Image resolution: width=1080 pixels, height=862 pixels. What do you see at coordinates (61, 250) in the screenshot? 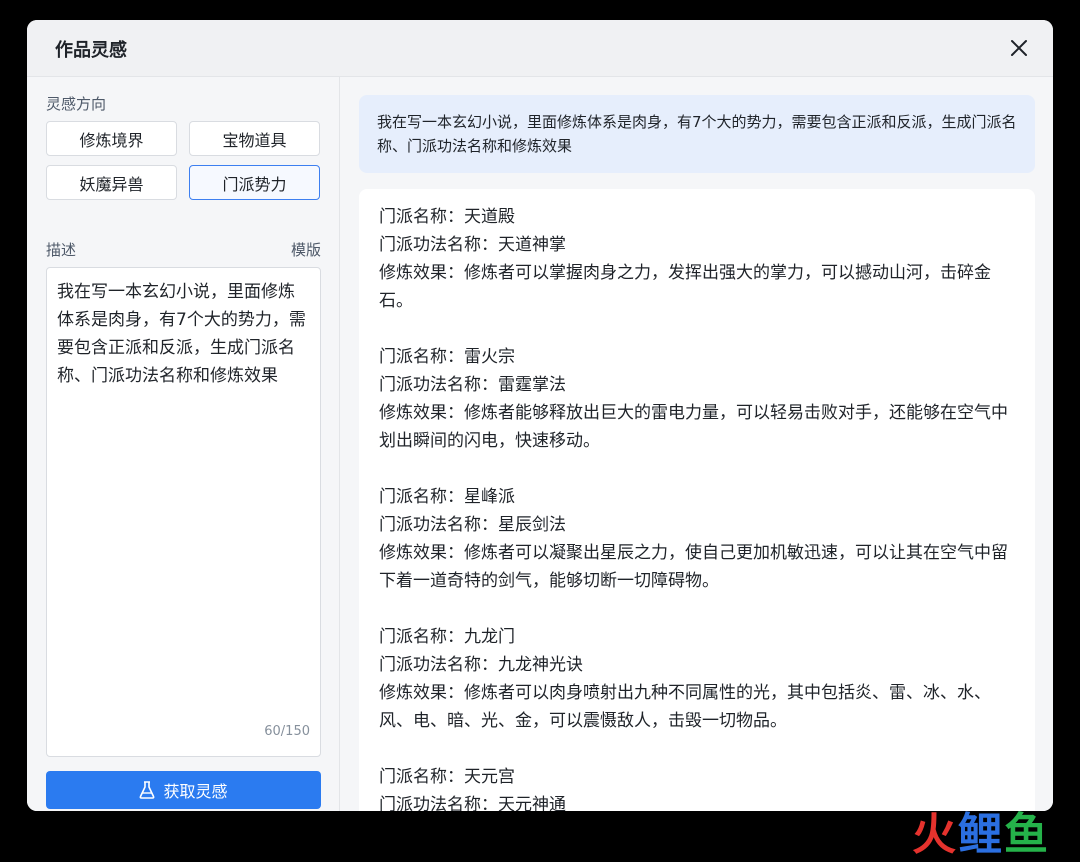
I see `description-label: 描述` at bounding box center [61, 250].